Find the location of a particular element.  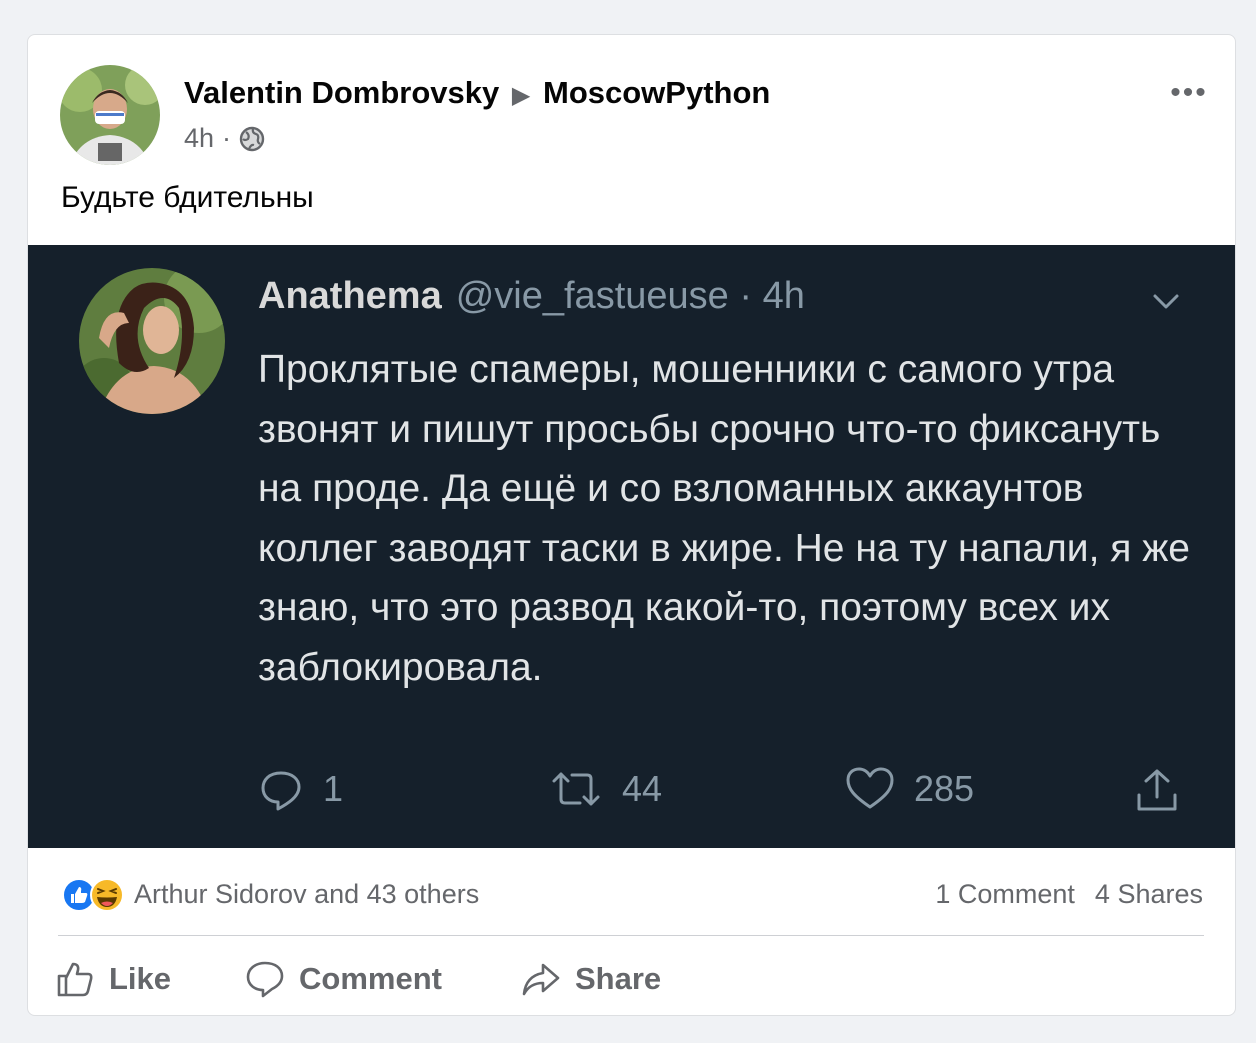

globe-icon is located at coordinates (252, 138).